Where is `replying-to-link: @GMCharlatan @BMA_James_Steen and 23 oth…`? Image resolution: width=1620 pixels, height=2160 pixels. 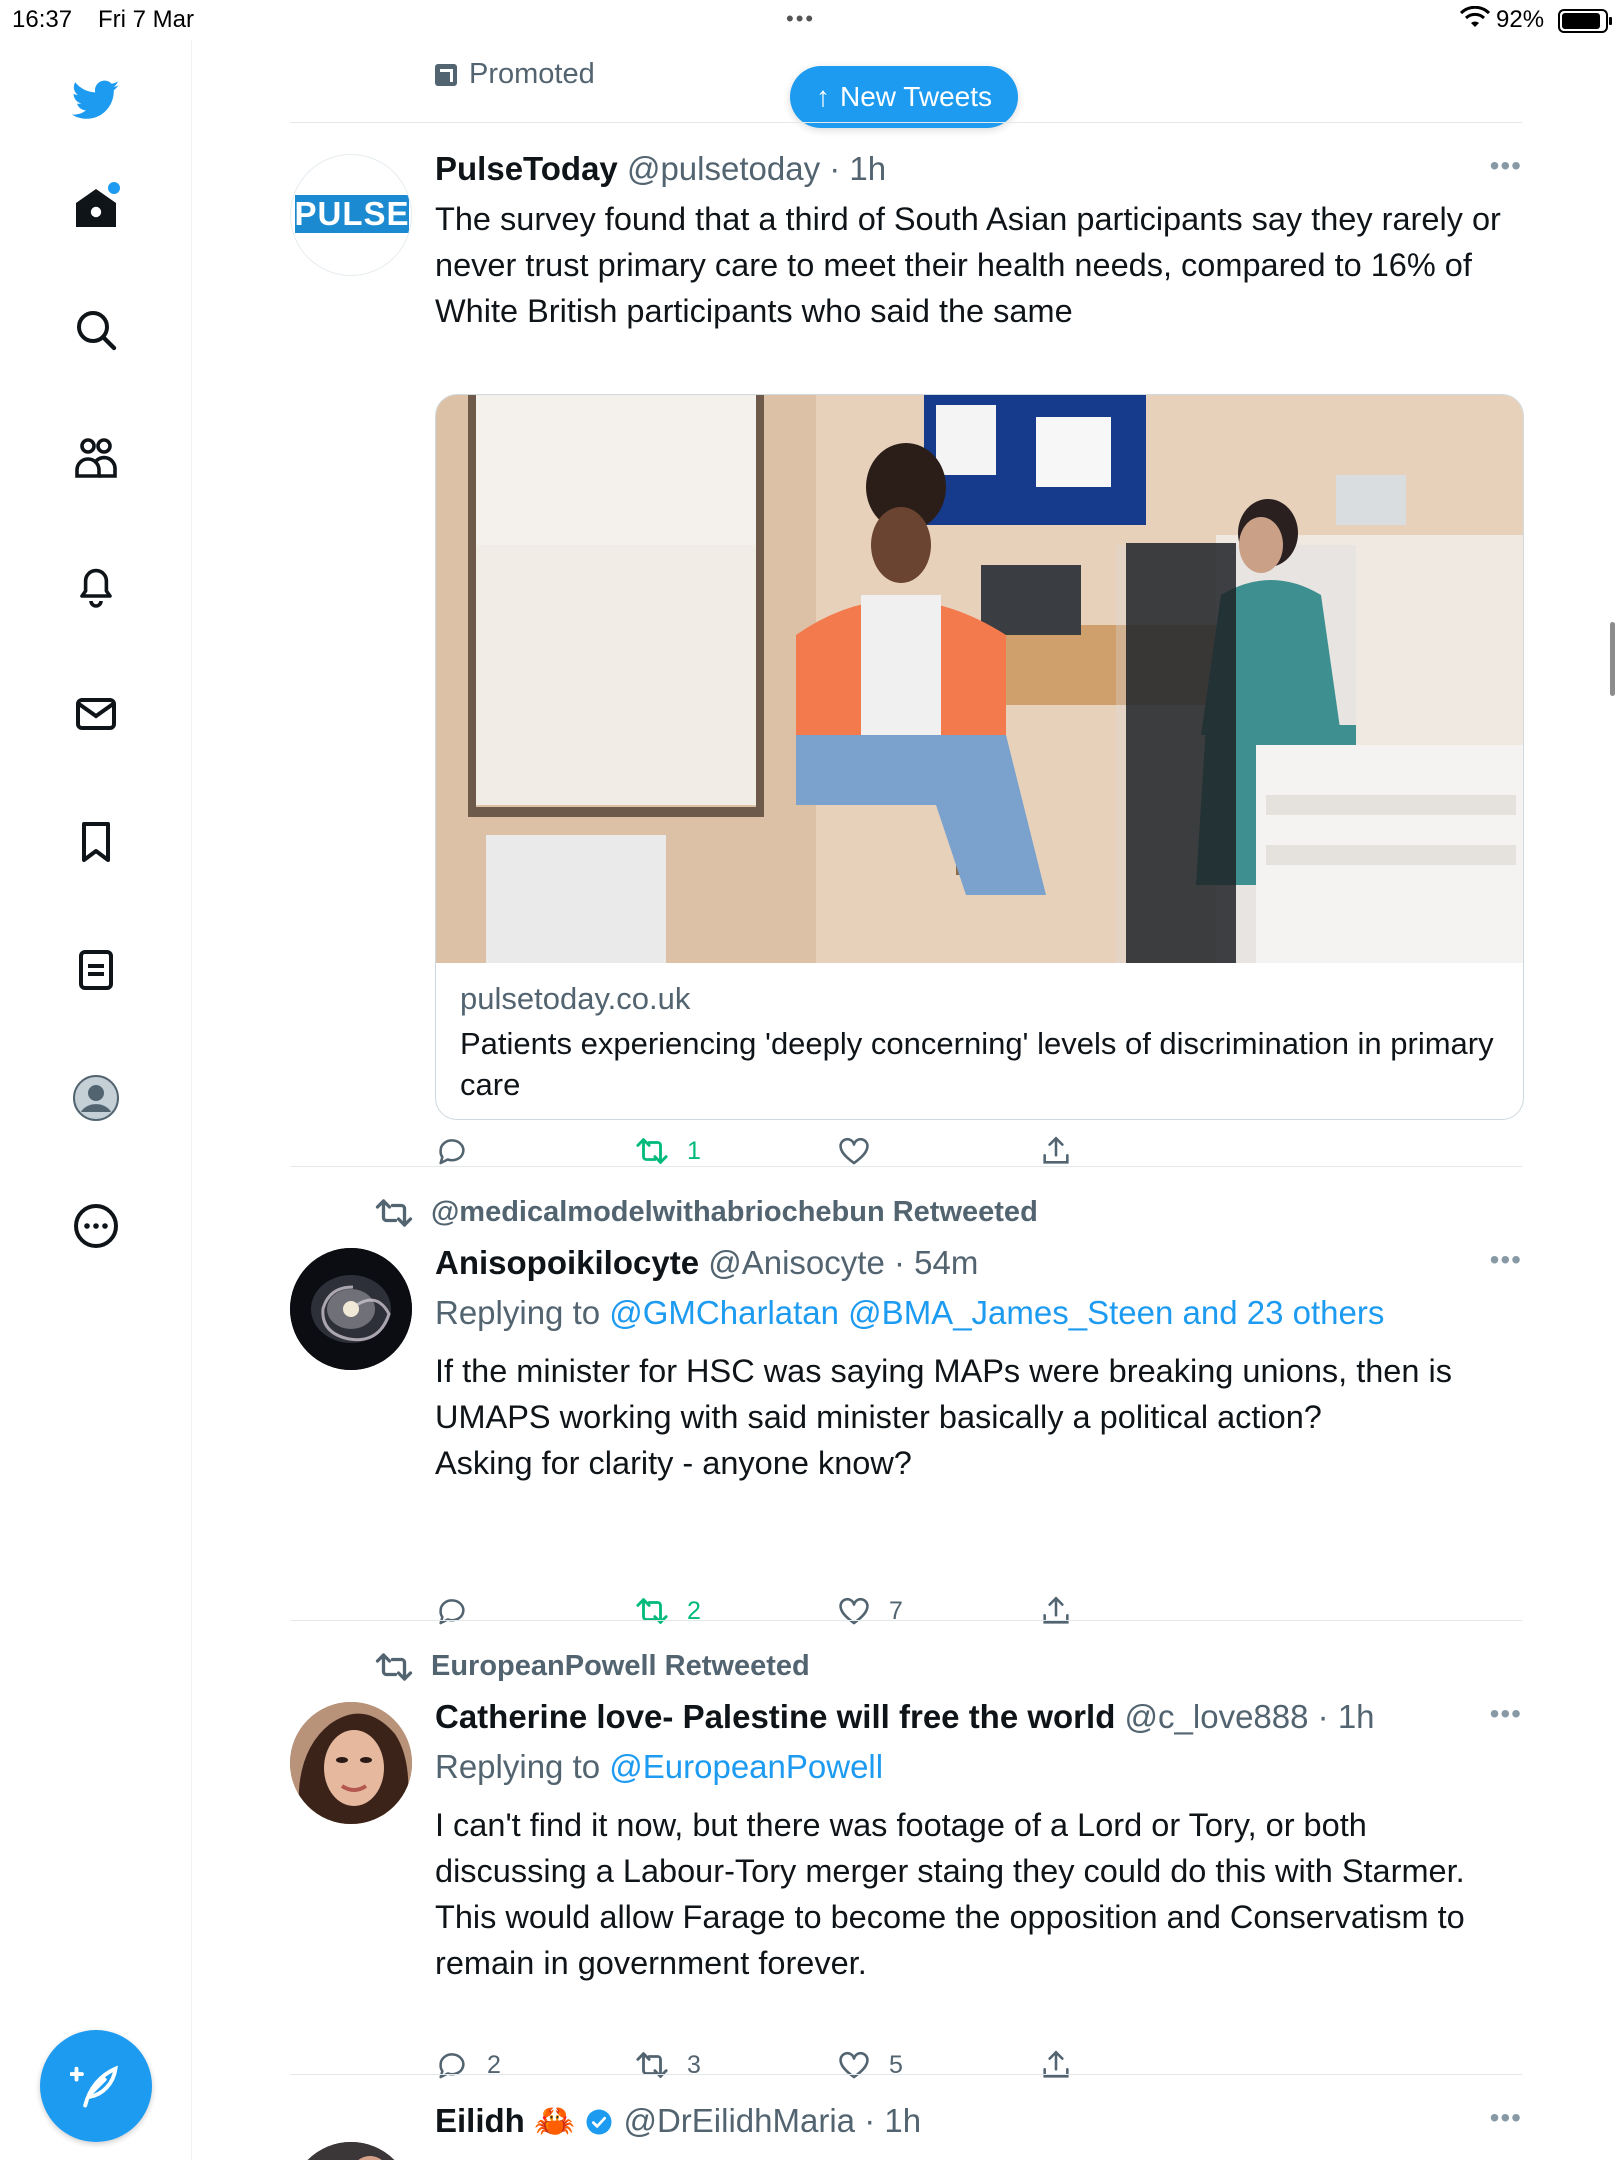 replying-to-link: @GMCharlatan @BMA_James_Steen and 23 oth… is located at coordinates (996, 1312).